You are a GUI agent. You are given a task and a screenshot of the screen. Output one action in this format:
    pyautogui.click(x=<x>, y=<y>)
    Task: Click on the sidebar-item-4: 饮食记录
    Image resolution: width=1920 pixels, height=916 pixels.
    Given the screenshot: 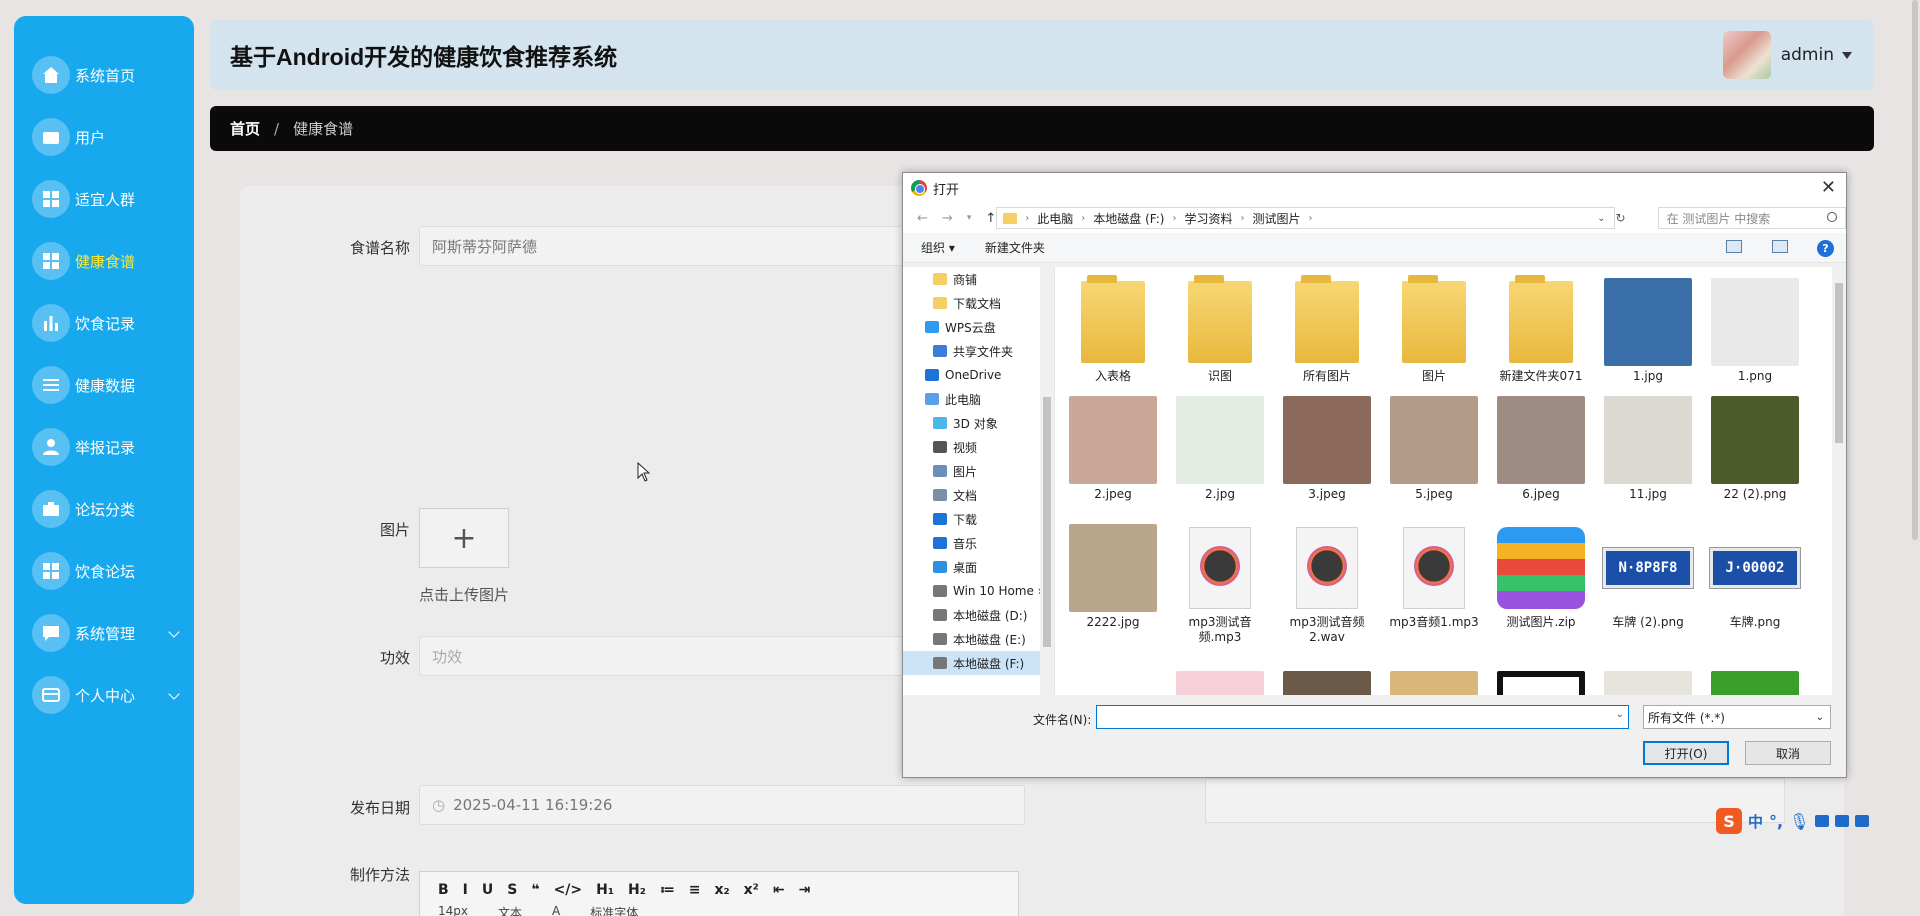 What is the action you would take?
    pyautogui.click(x=104, y=323)
    